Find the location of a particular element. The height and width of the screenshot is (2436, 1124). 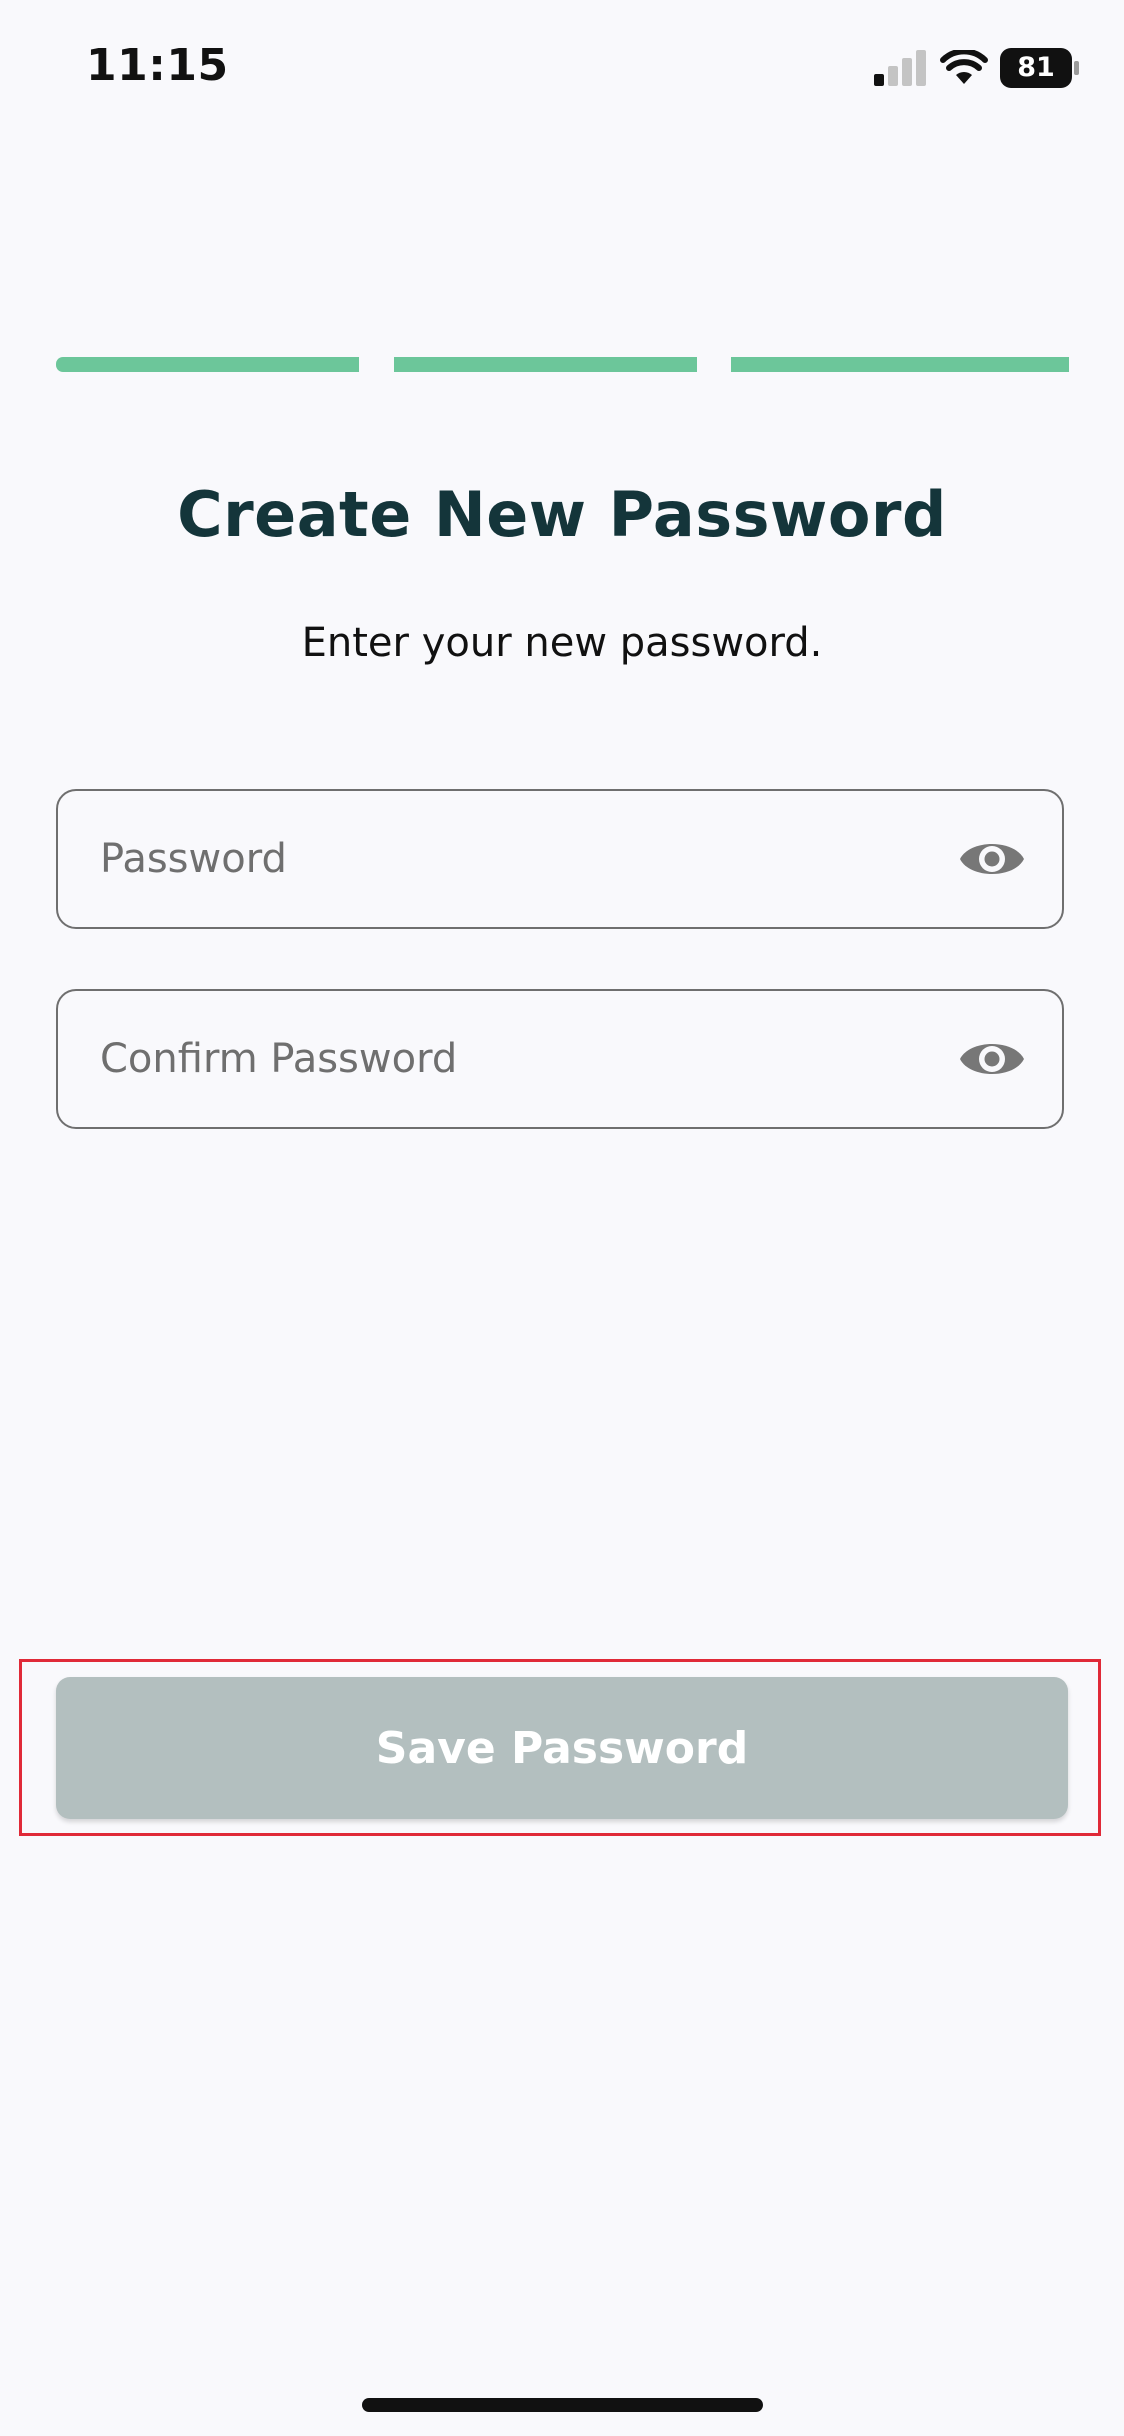

status-time: 11:15 is located at coordinates (157, 65).